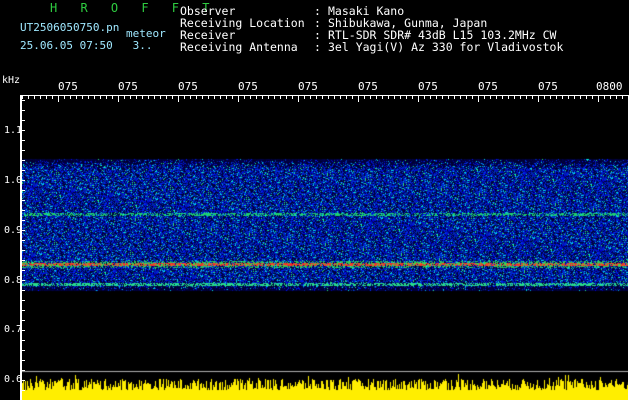 The width and height of the screenshot is (629, 400). Describe the element at coordinates (70, 27) in the screenshot. I see `file-name: UT2506050750.pn` at that location.